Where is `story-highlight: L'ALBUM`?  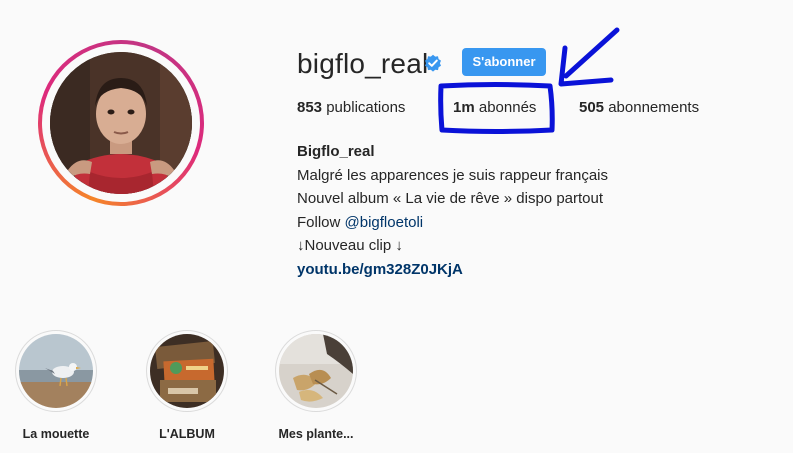
story-highlight: L'ALBUM is located at coordinates (187, 385).